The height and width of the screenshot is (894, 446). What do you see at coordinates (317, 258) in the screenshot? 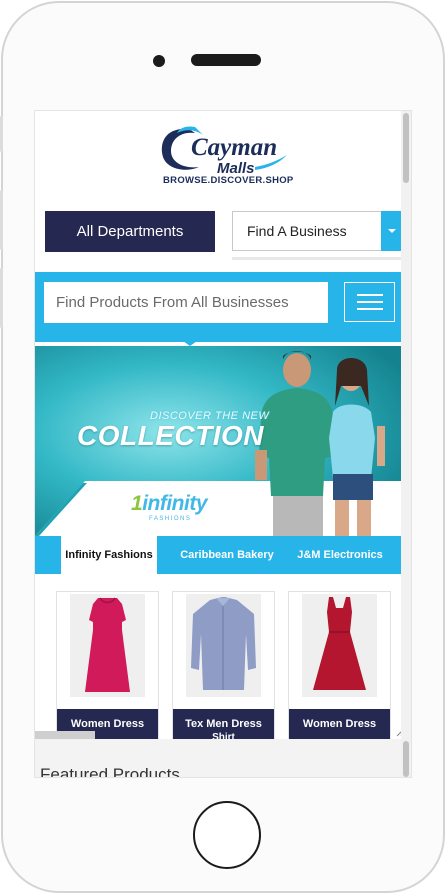
I see `select-shadow` at bounding box center [317, 258].